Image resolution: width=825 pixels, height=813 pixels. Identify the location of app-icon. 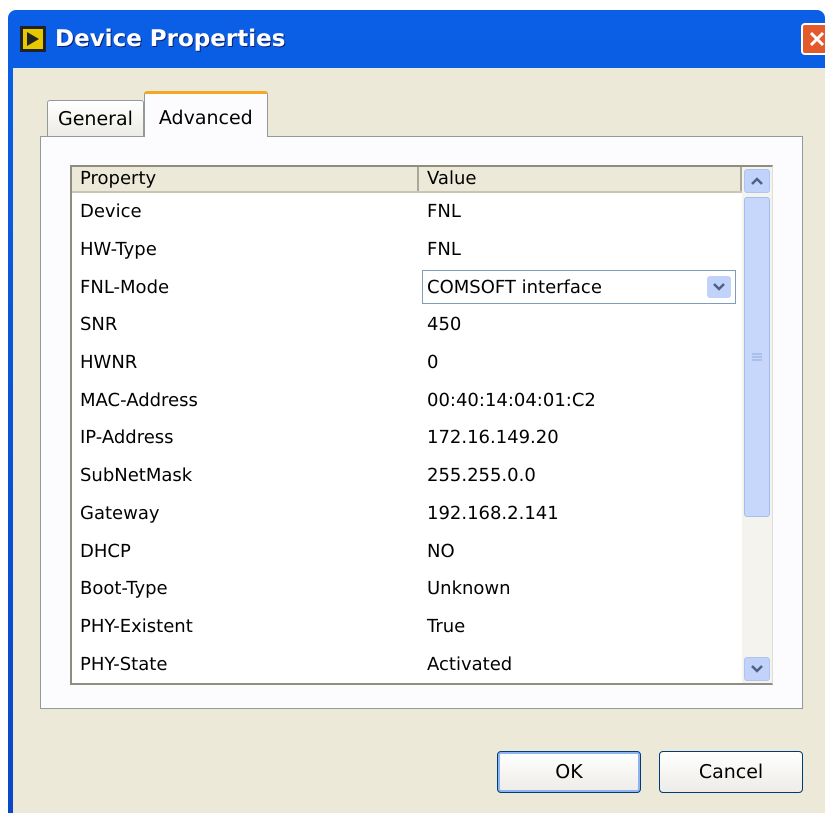
(33, 39).